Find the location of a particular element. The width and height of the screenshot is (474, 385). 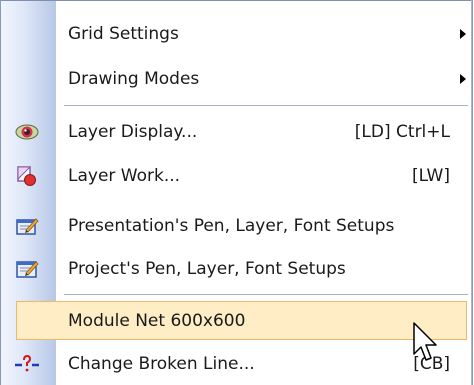

menu-item-drawing-modes: Drawing Modes is located at coordinates (235, 79).